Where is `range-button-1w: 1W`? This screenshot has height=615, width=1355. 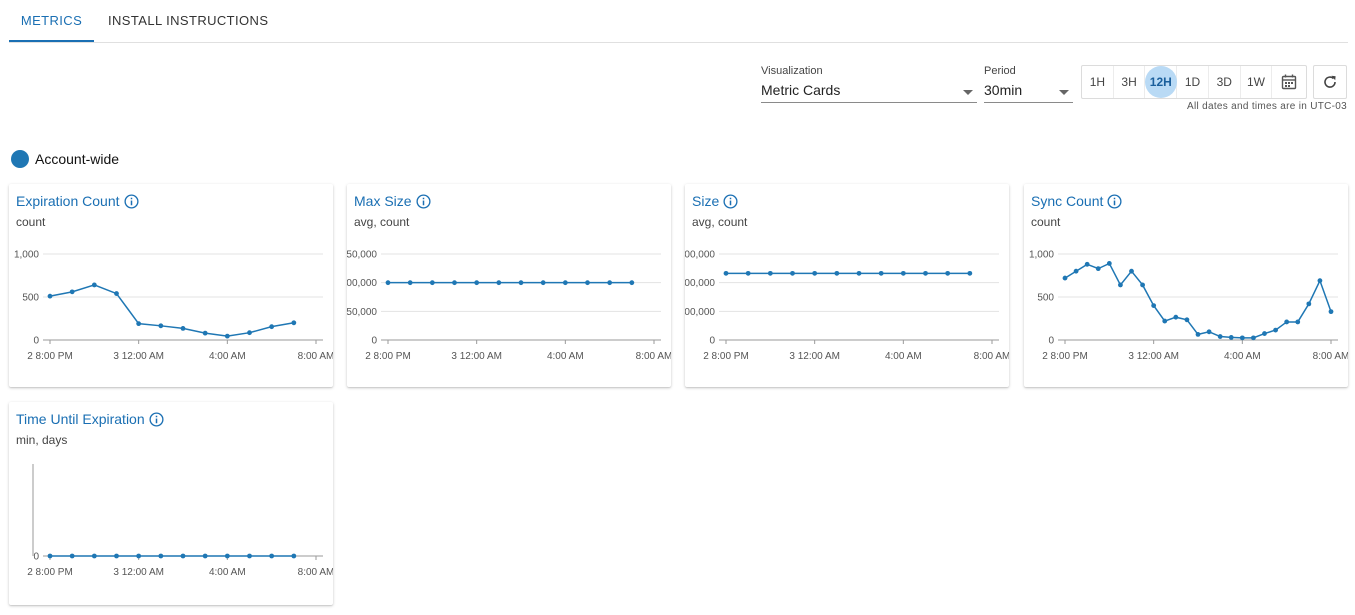 range-button-1w: 1W is located at coordinates (1257, 82).